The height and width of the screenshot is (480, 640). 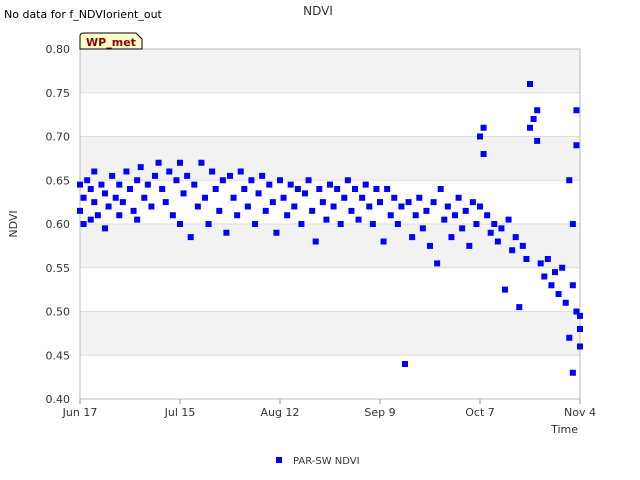 What do you see at coordinates (80, 412) in the screenshot?
I see `x-tick-label: Jun 17` at bounding box center [80, 412].